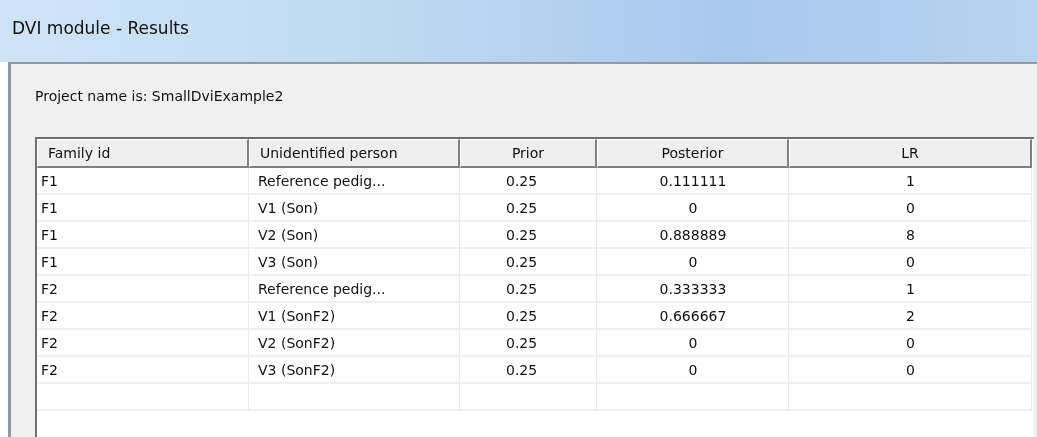 The width and height of the screenshot is (1037, 437). I want to click on table-cell: V1 (Son), so click(354, 208).